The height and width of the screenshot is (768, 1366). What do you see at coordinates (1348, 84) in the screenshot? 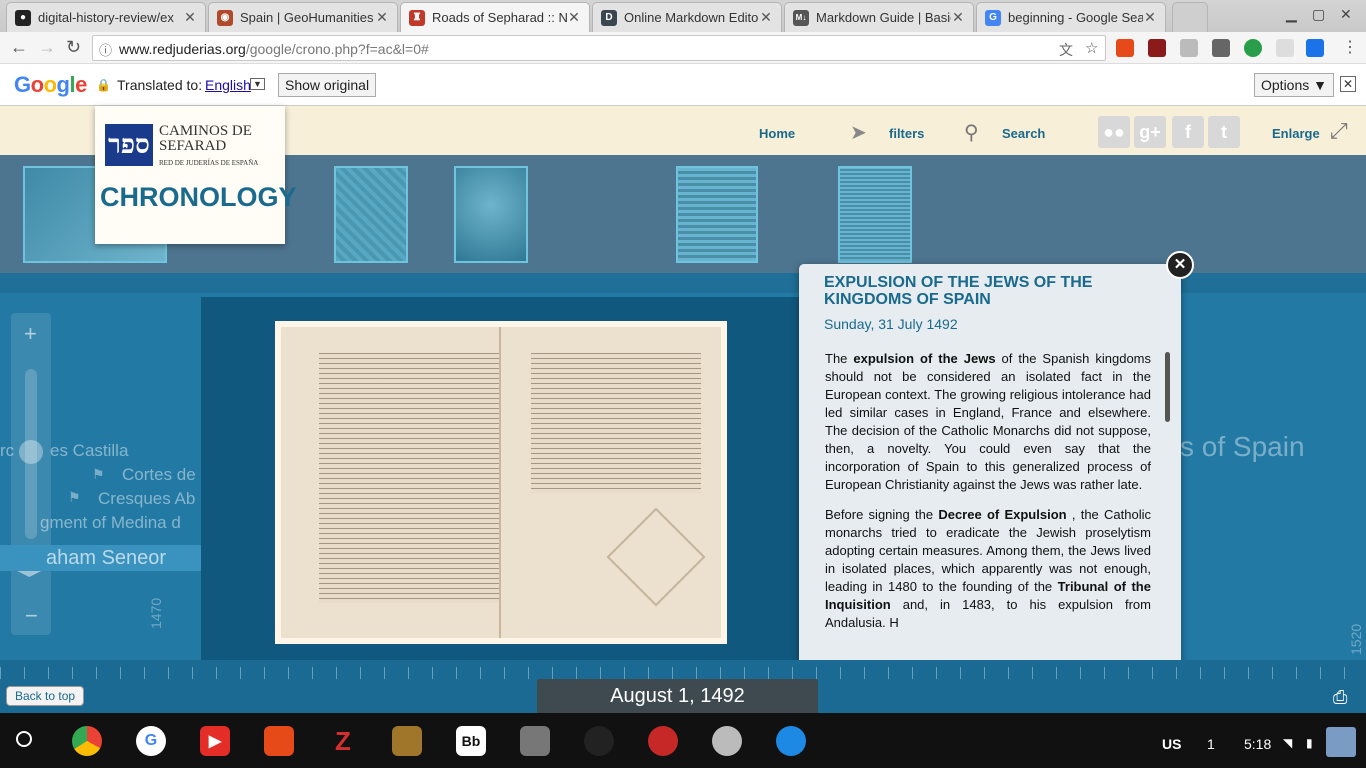
I see `close-translate-icon: ✕` at bounding box center [1348, 84].